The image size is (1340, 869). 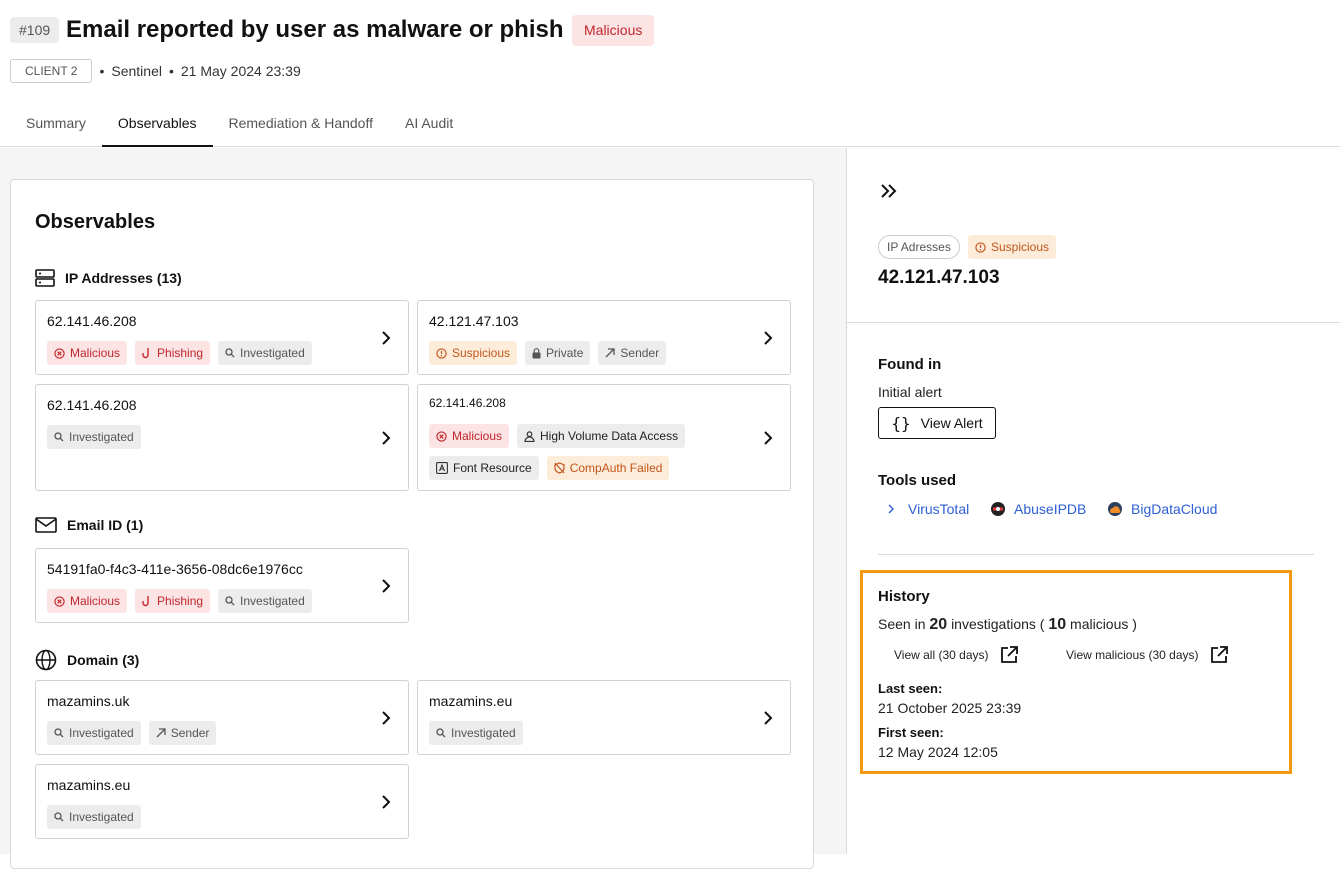 I want to click on tool-link-abuseipdb: AbuseIPDB, so click(x=1038, y=509).